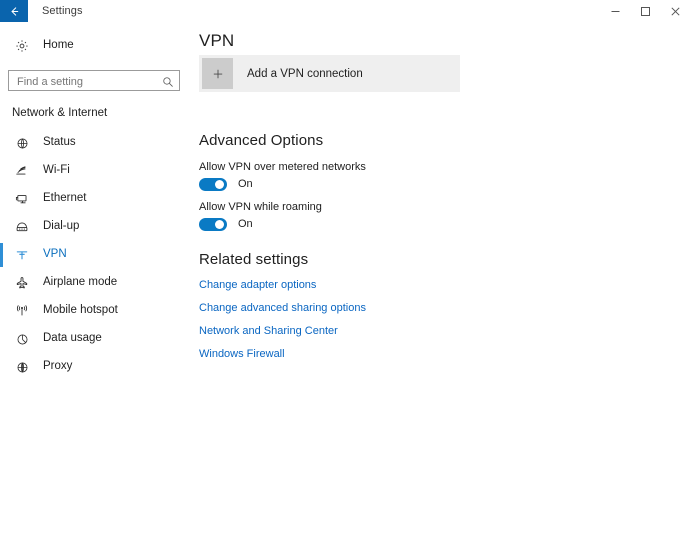 The height and width of the screenshot is (534, 690). I want to click on gear-icon, so click(22, 46).